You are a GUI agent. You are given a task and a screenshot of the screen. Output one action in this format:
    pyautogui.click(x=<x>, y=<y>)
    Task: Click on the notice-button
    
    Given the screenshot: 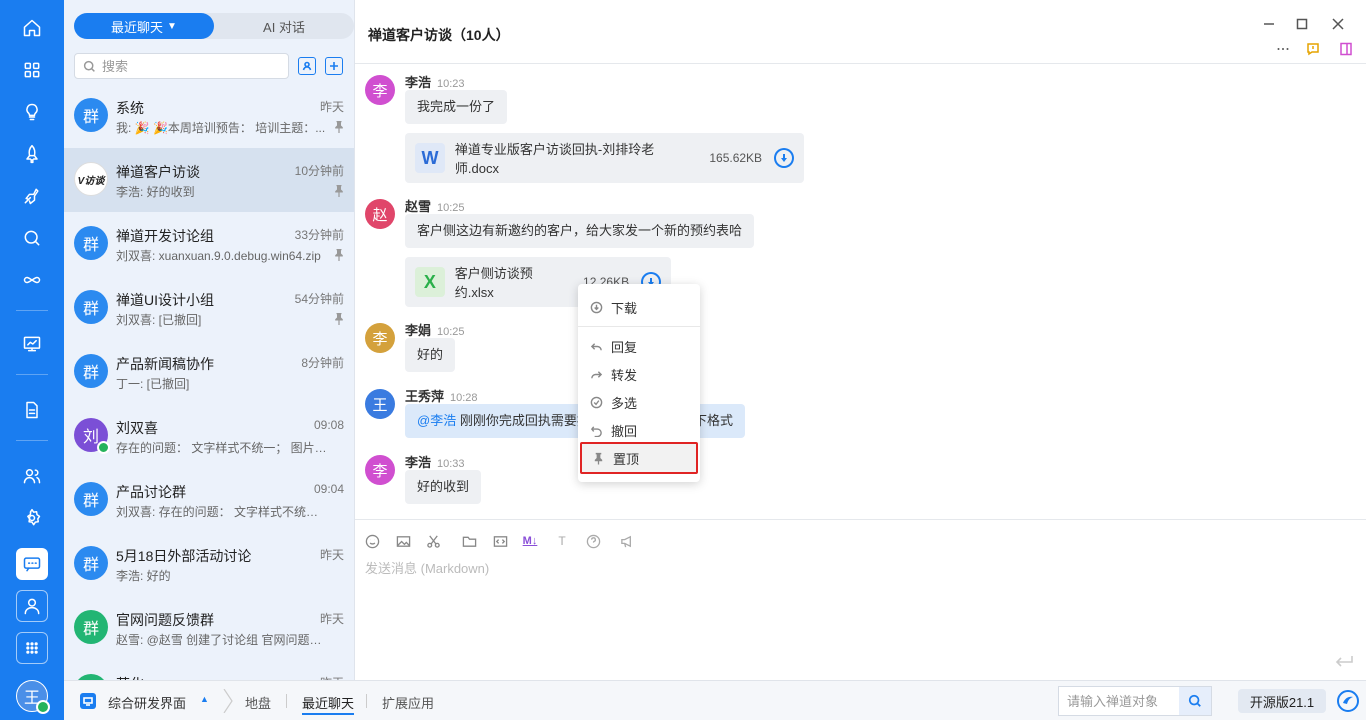 What is the action you would take?
    pyautogui.click(x=1313, y=49)
    